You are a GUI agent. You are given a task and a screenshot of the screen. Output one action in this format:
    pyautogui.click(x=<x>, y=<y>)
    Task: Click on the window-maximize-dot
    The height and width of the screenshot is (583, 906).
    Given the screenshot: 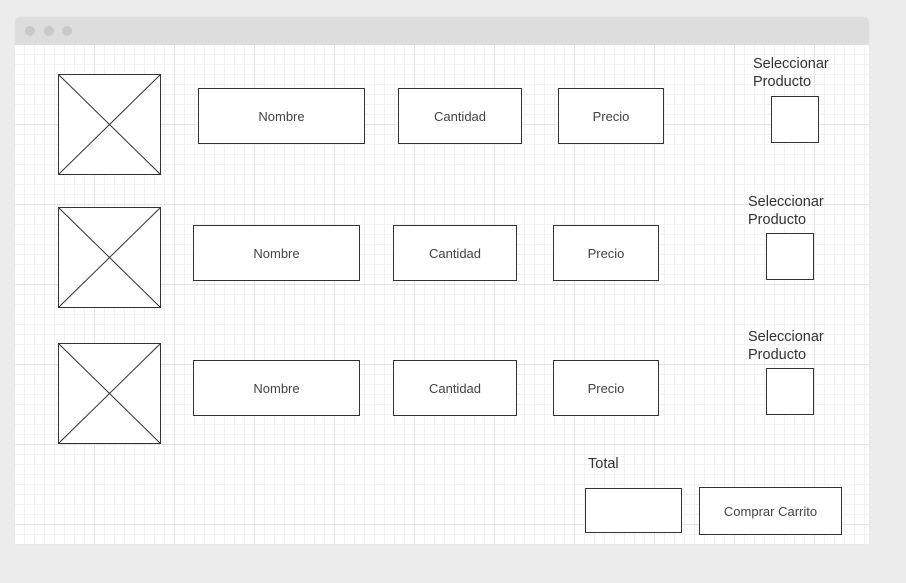 What is the action you would take?
    pyautogui.click(x=67, y=31)
    